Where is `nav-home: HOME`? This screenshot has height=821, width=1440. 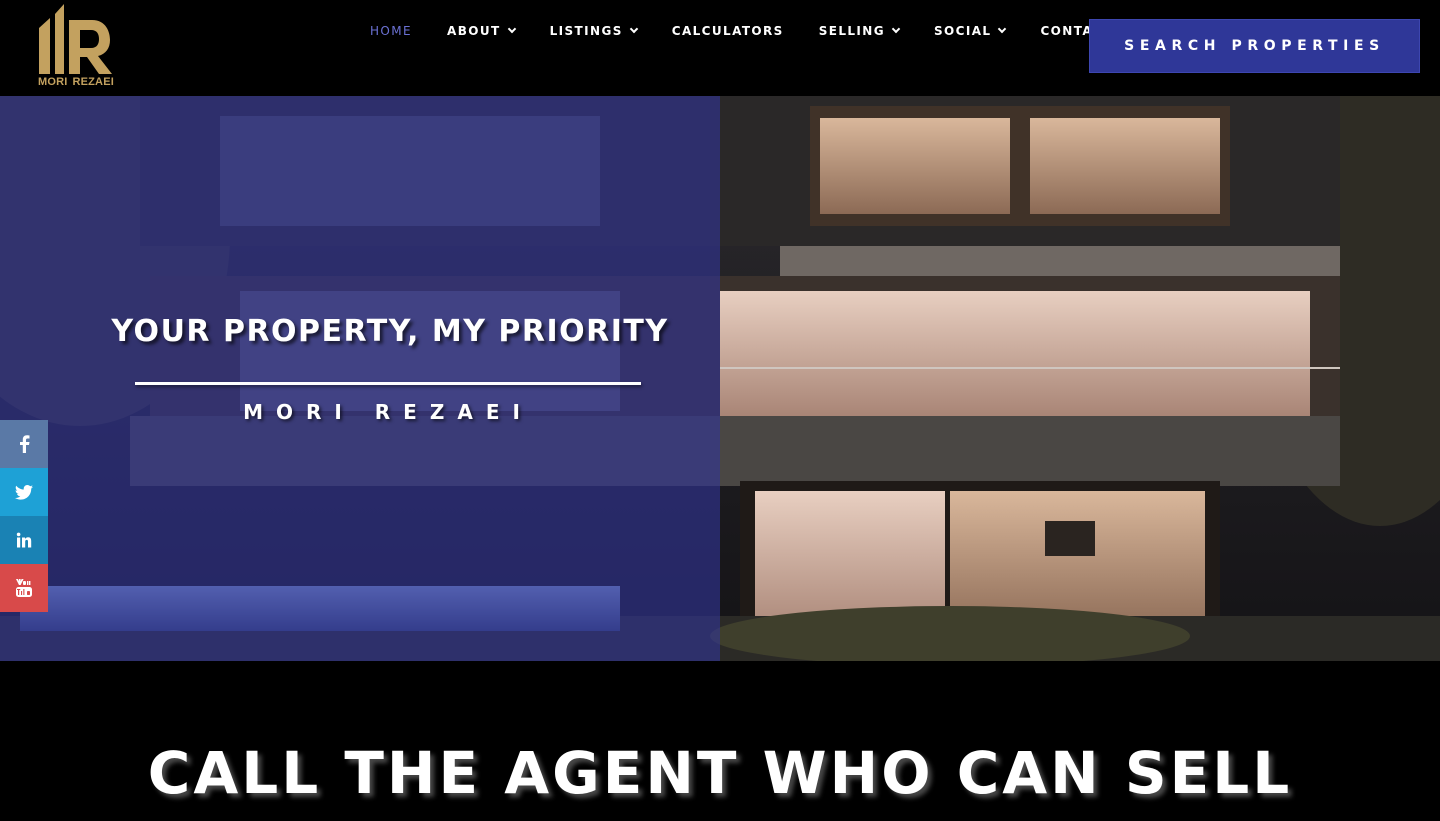 nav-home: HOME is located at coordinates (391, 31).